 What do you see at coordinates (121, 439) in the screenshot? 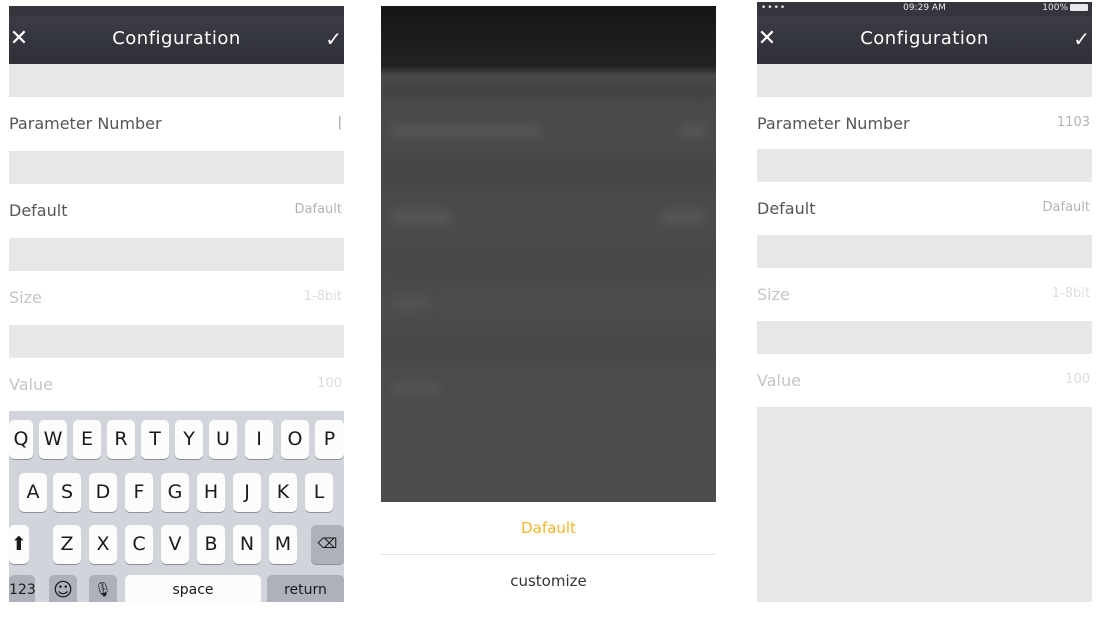
I see `key: R` at bounding box center [121, 439].